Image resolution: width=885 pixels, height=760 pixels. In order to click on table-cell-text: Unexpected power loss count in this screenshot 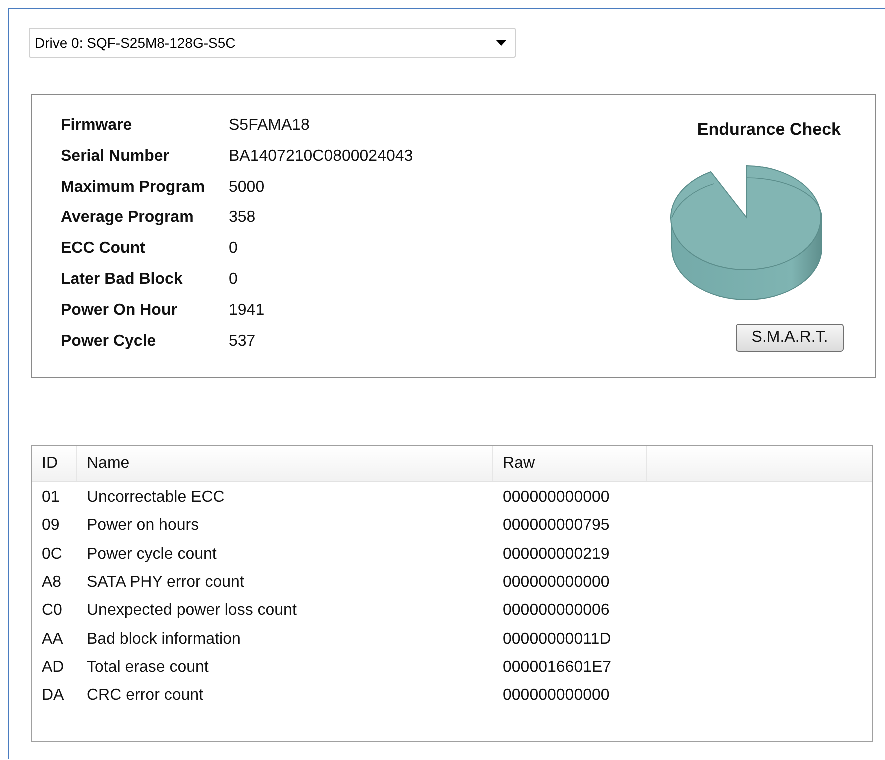, I will do `click(192, 611)`.